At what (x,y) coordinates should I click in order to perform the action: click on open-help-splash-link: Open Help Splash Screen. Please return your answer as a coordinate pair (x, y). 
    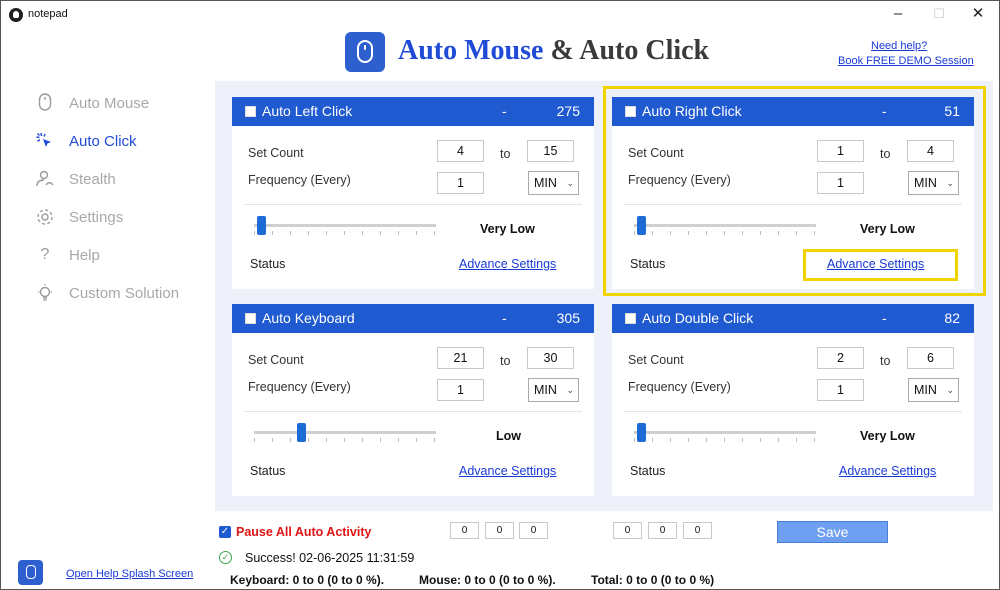
    Looking at the image, I should click on (129, 574).